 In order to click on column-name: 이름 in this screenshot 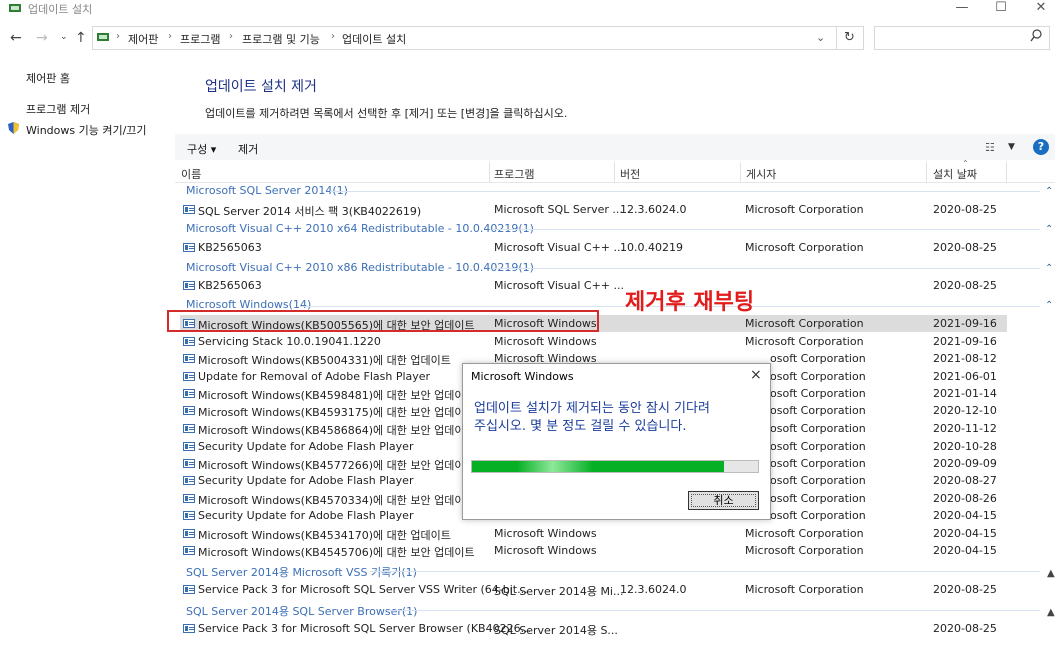, I will do `click(191, 174)`.